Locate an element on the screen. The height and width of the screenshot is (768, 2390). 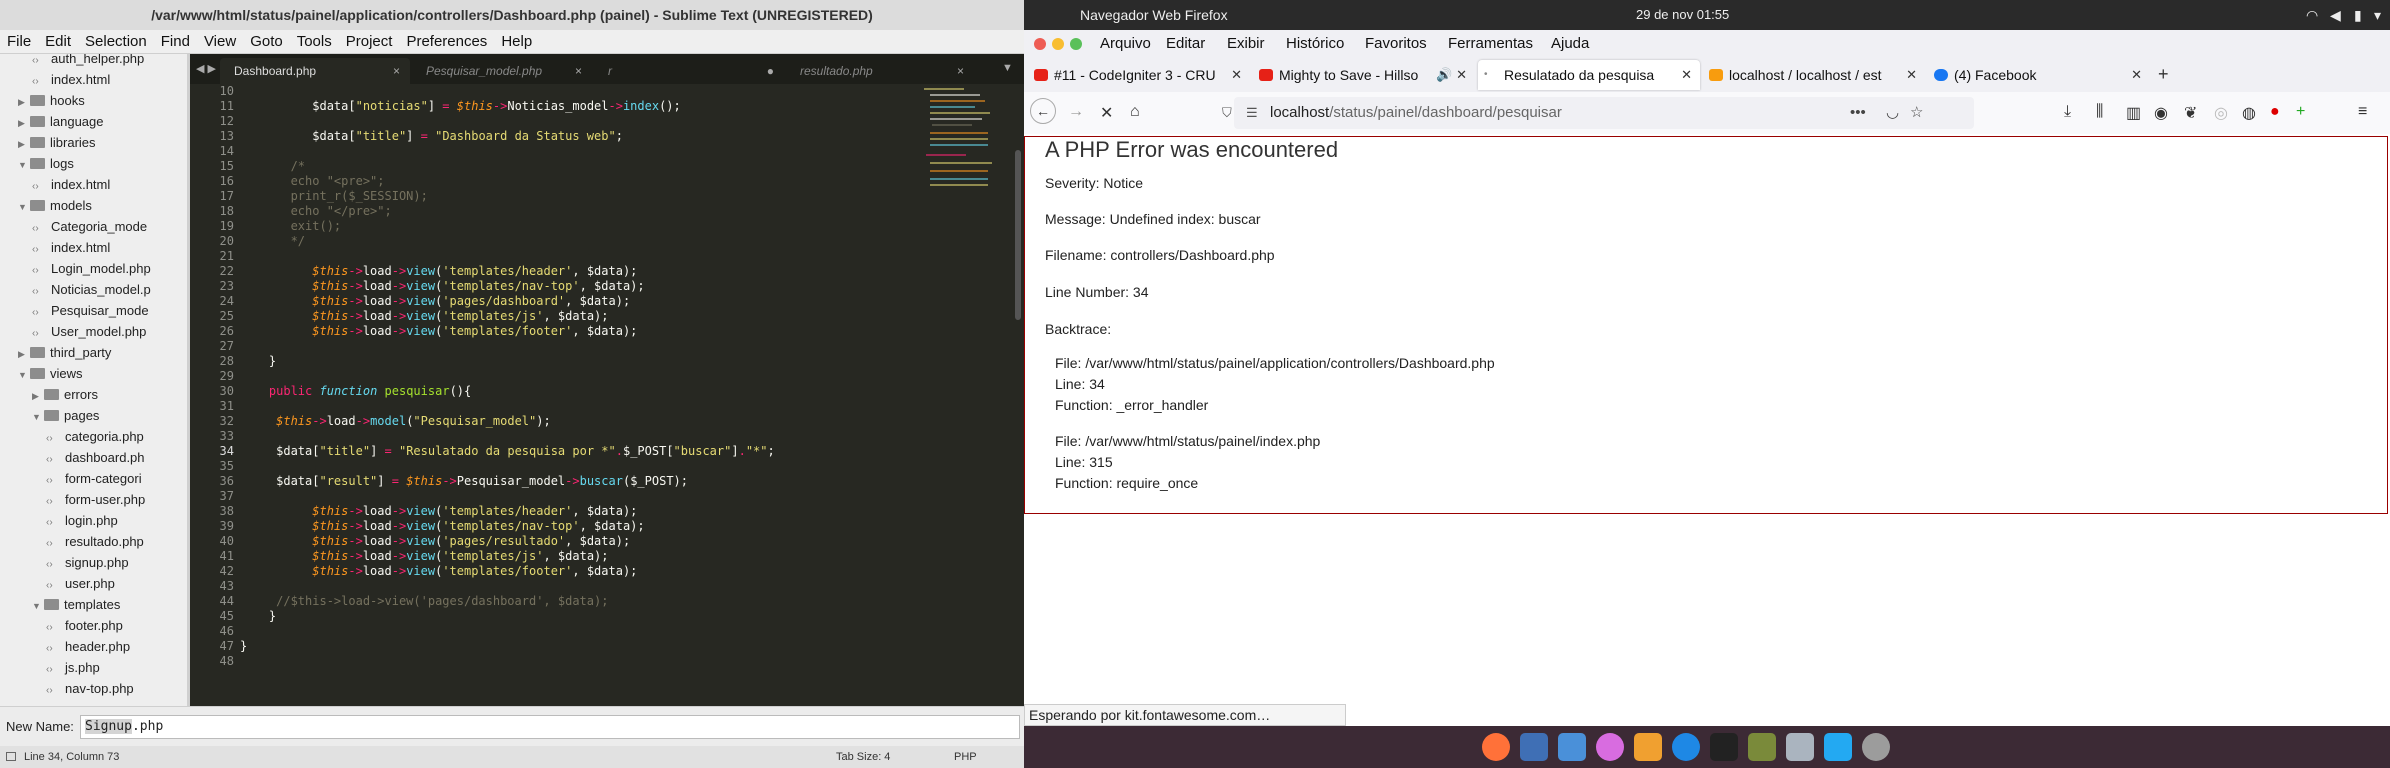
sidebar-file: ‹› auth_helper.php is located at coordinates (88, 61).